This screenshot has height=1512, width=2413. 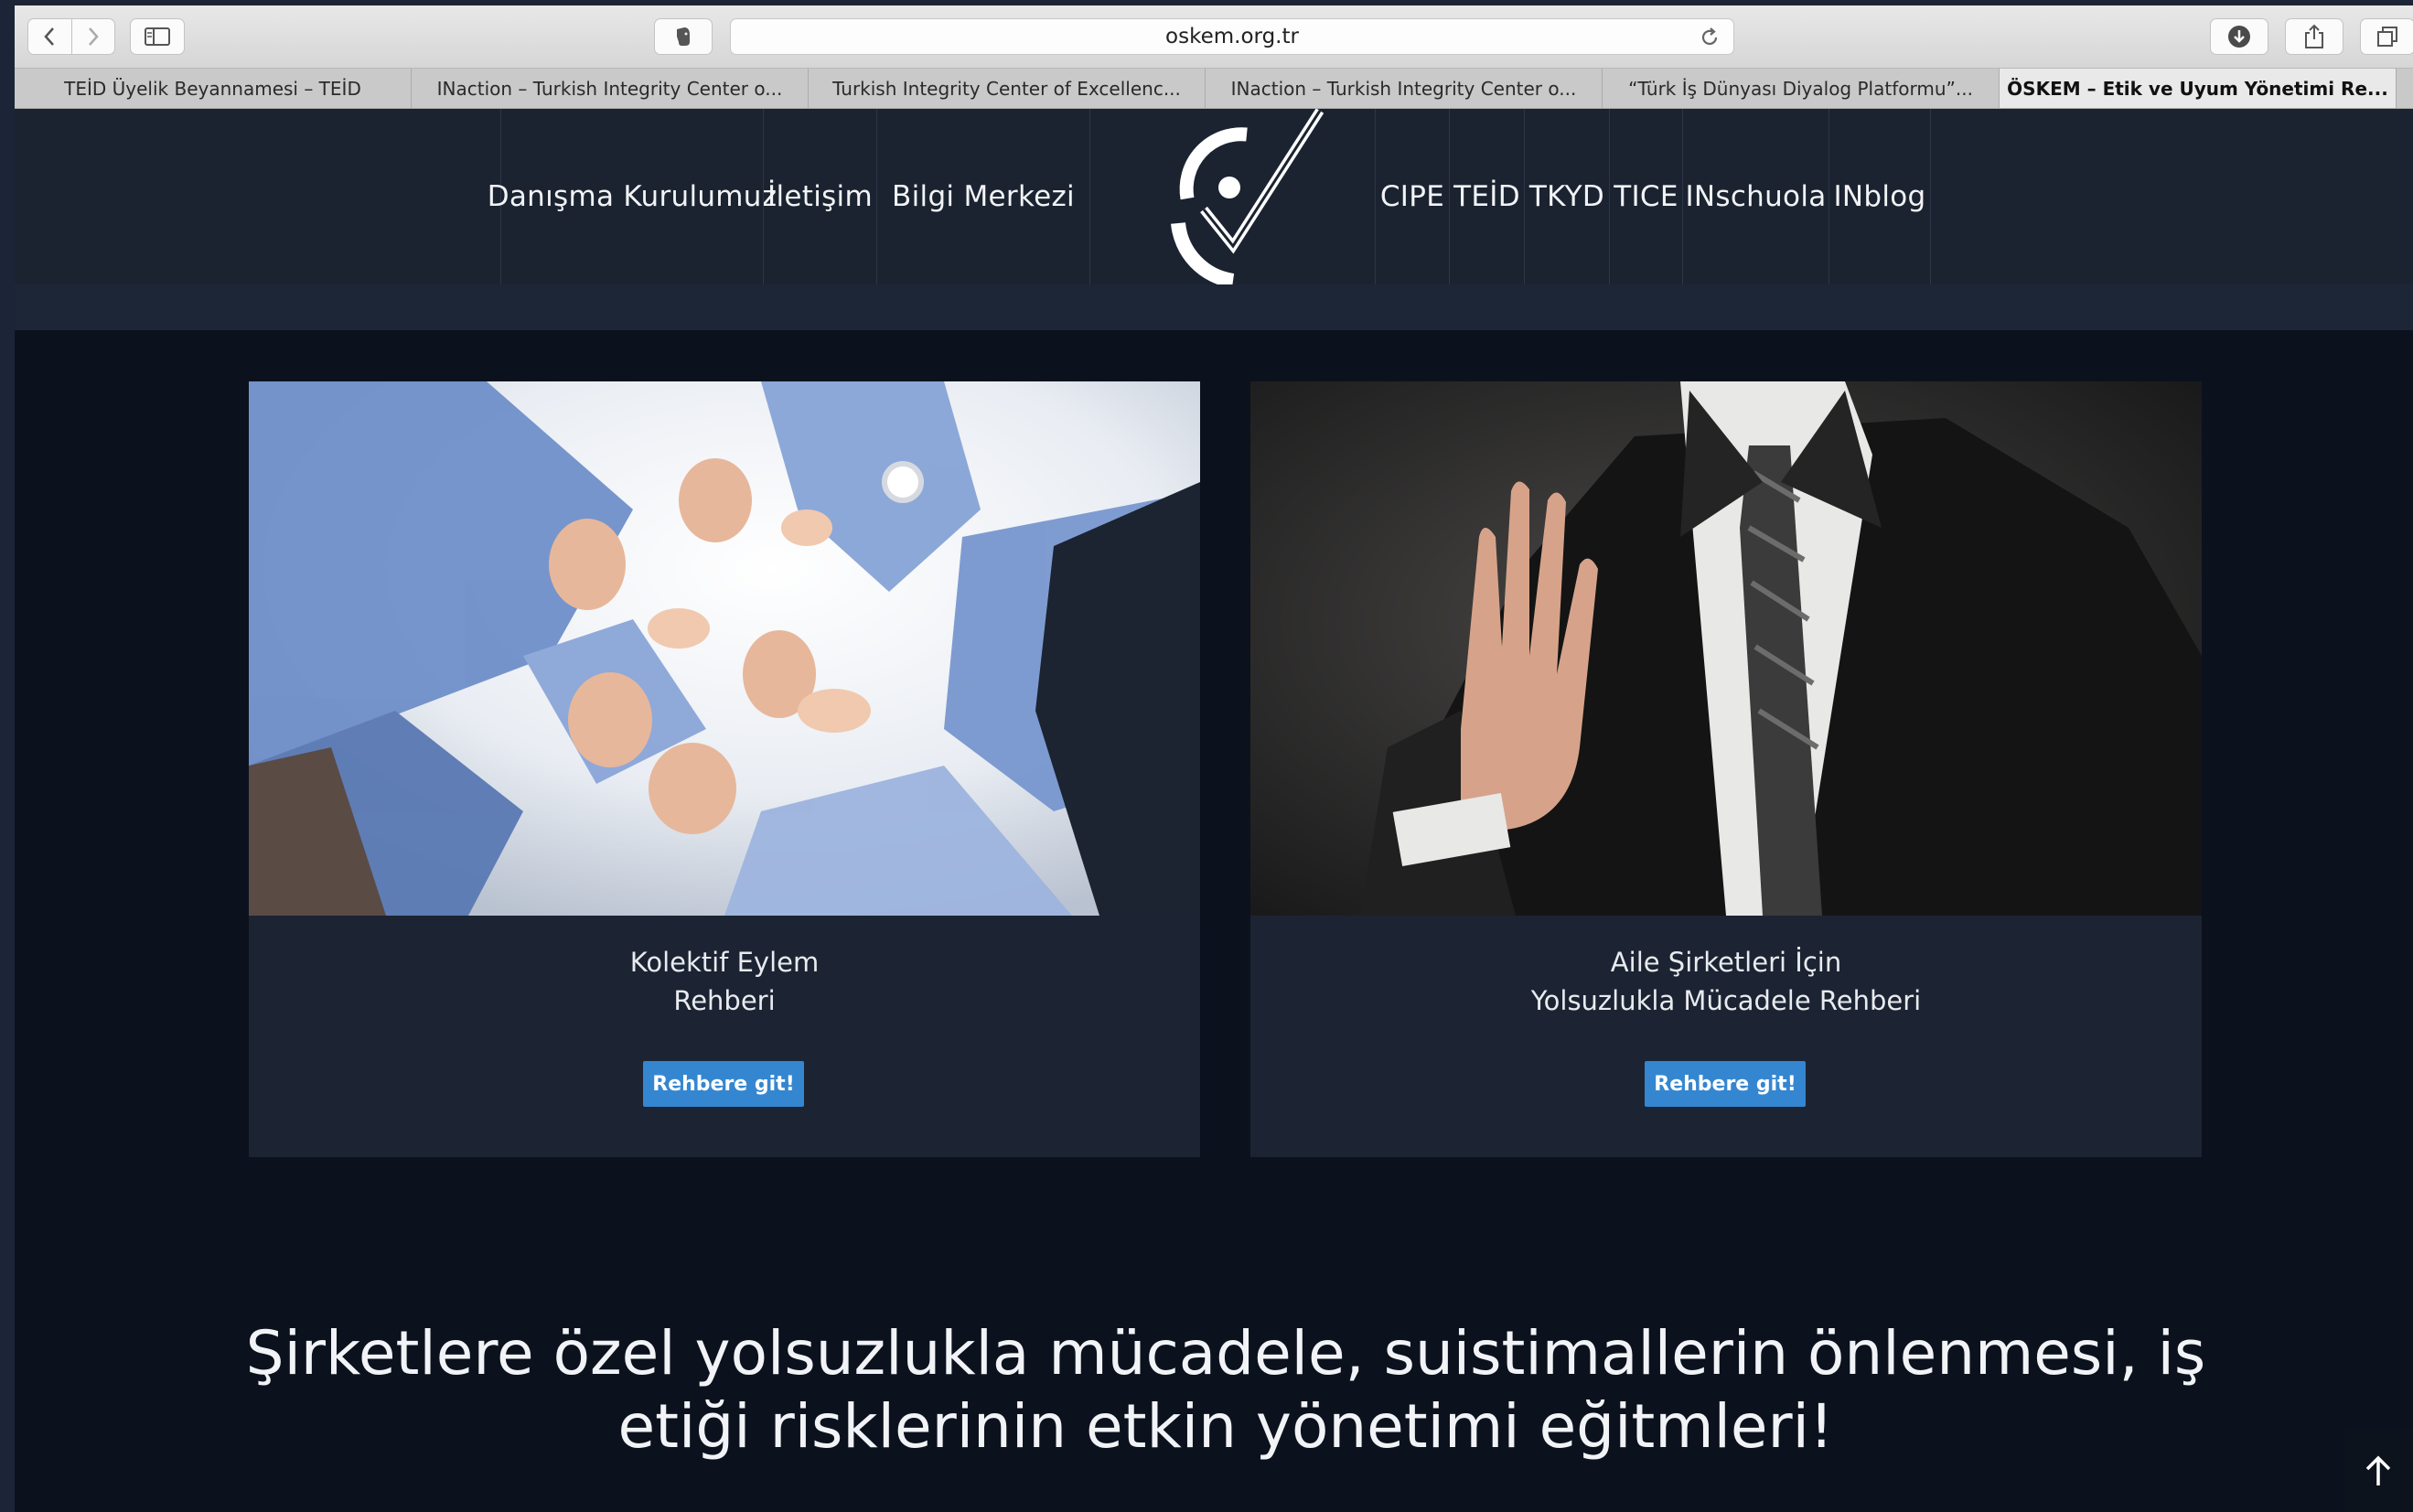 I want to click on nav-label: İletişim, so click(x=820, y=196).